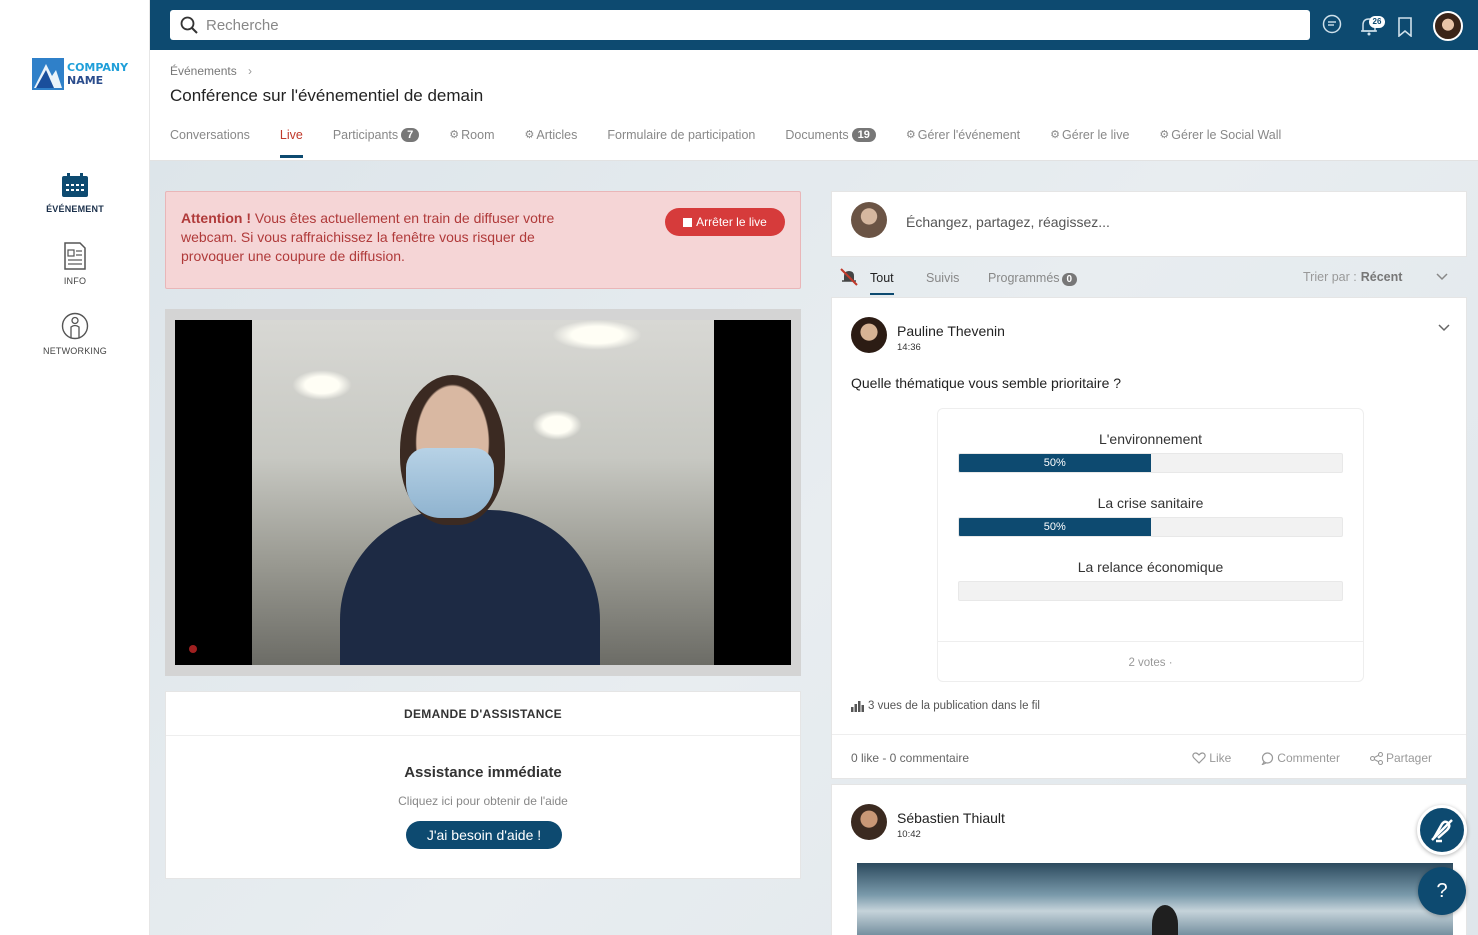 Image resolution: width=1478 pixels, height=935 pixels. I want to click on page-title: Conférence sur l'événementiel de demain, so click(327, 95).